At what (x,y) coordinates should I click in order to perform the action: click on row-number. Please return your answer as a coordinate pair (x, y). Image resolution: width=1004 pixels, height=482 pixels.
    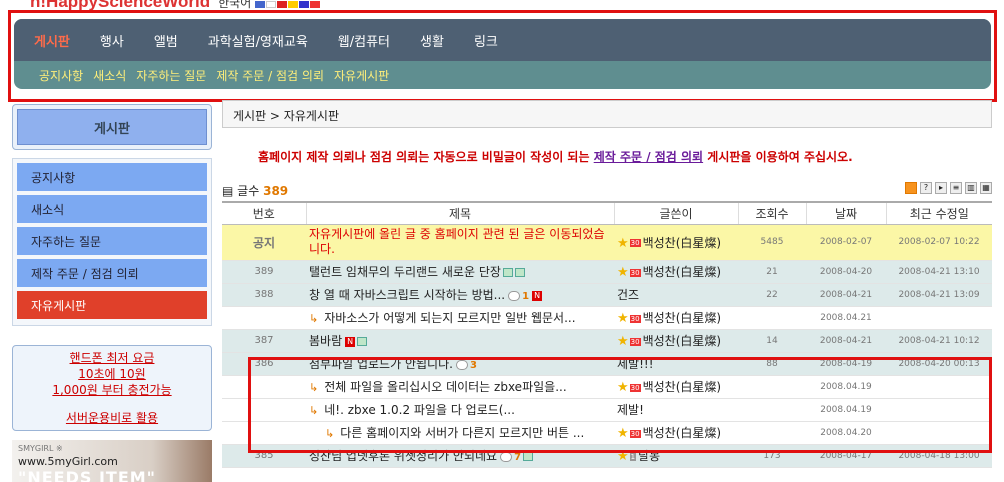
    Looking at the image, I should click on (264, 410).